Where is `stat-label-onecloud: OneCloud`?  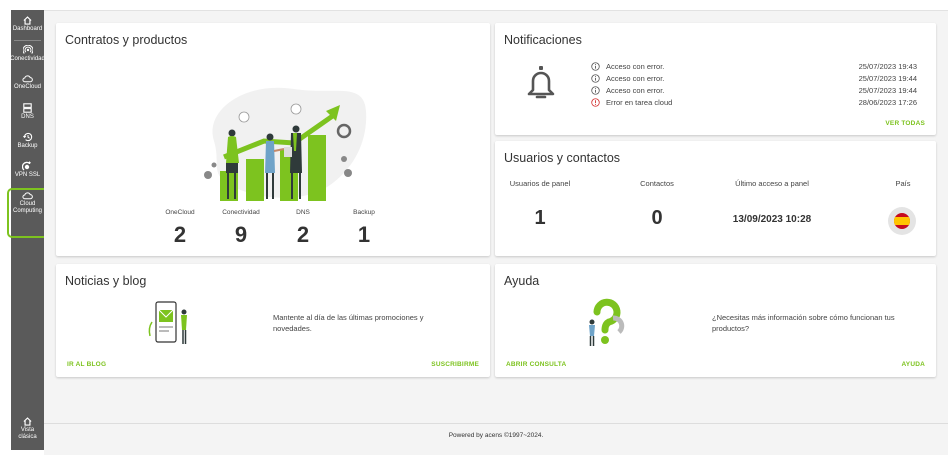 stat-label-onecloud: OneCloud is located at coordinates (180, 212).